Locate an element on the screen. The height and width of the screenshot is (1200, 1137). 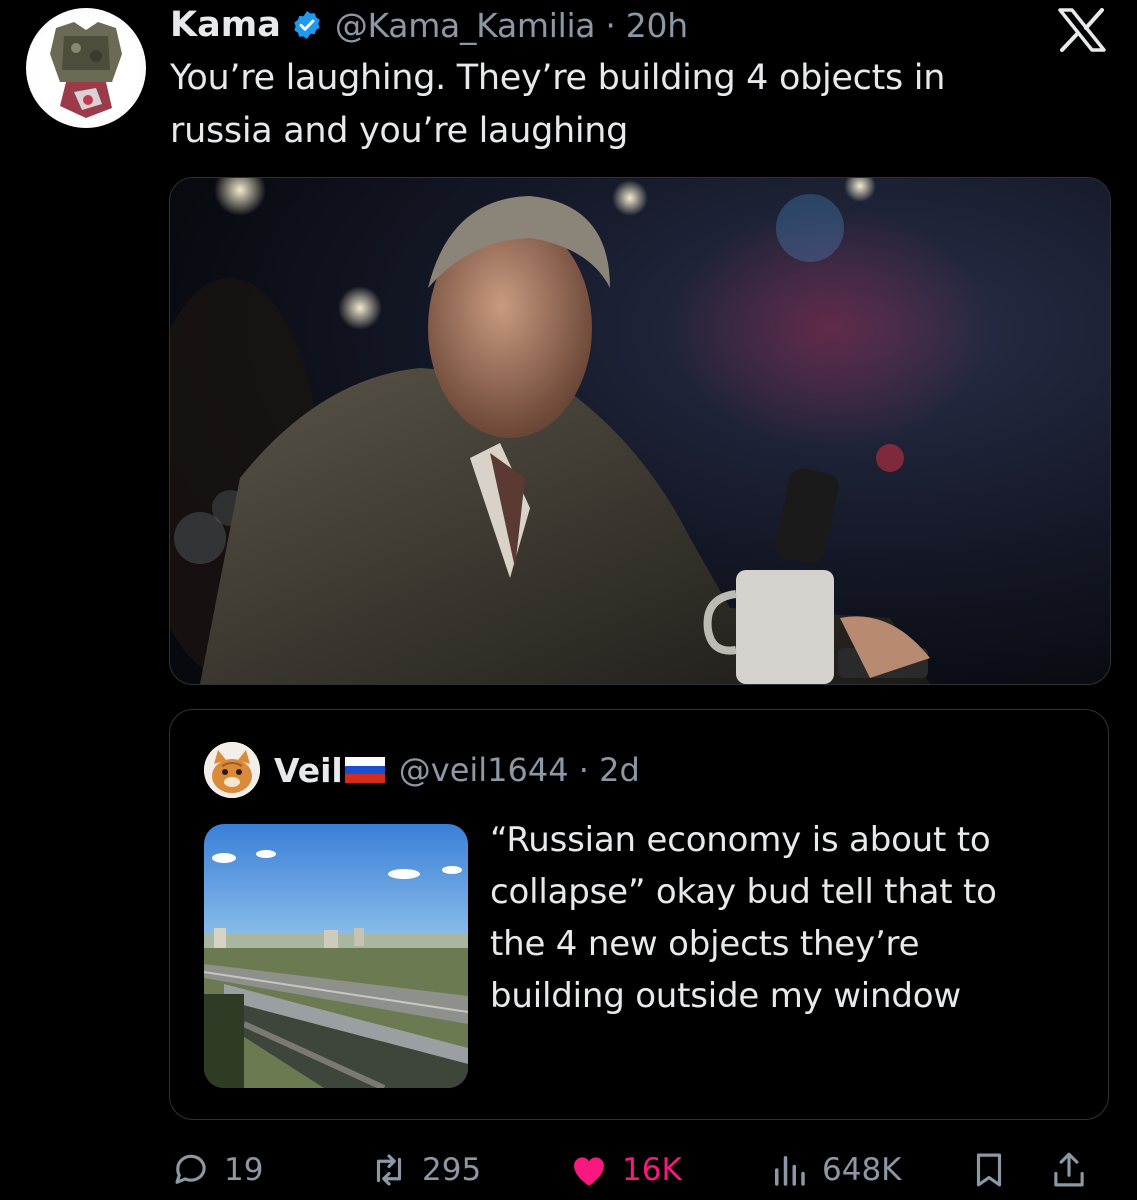
reply-count: 19 is located at coordinates (244, 1170).